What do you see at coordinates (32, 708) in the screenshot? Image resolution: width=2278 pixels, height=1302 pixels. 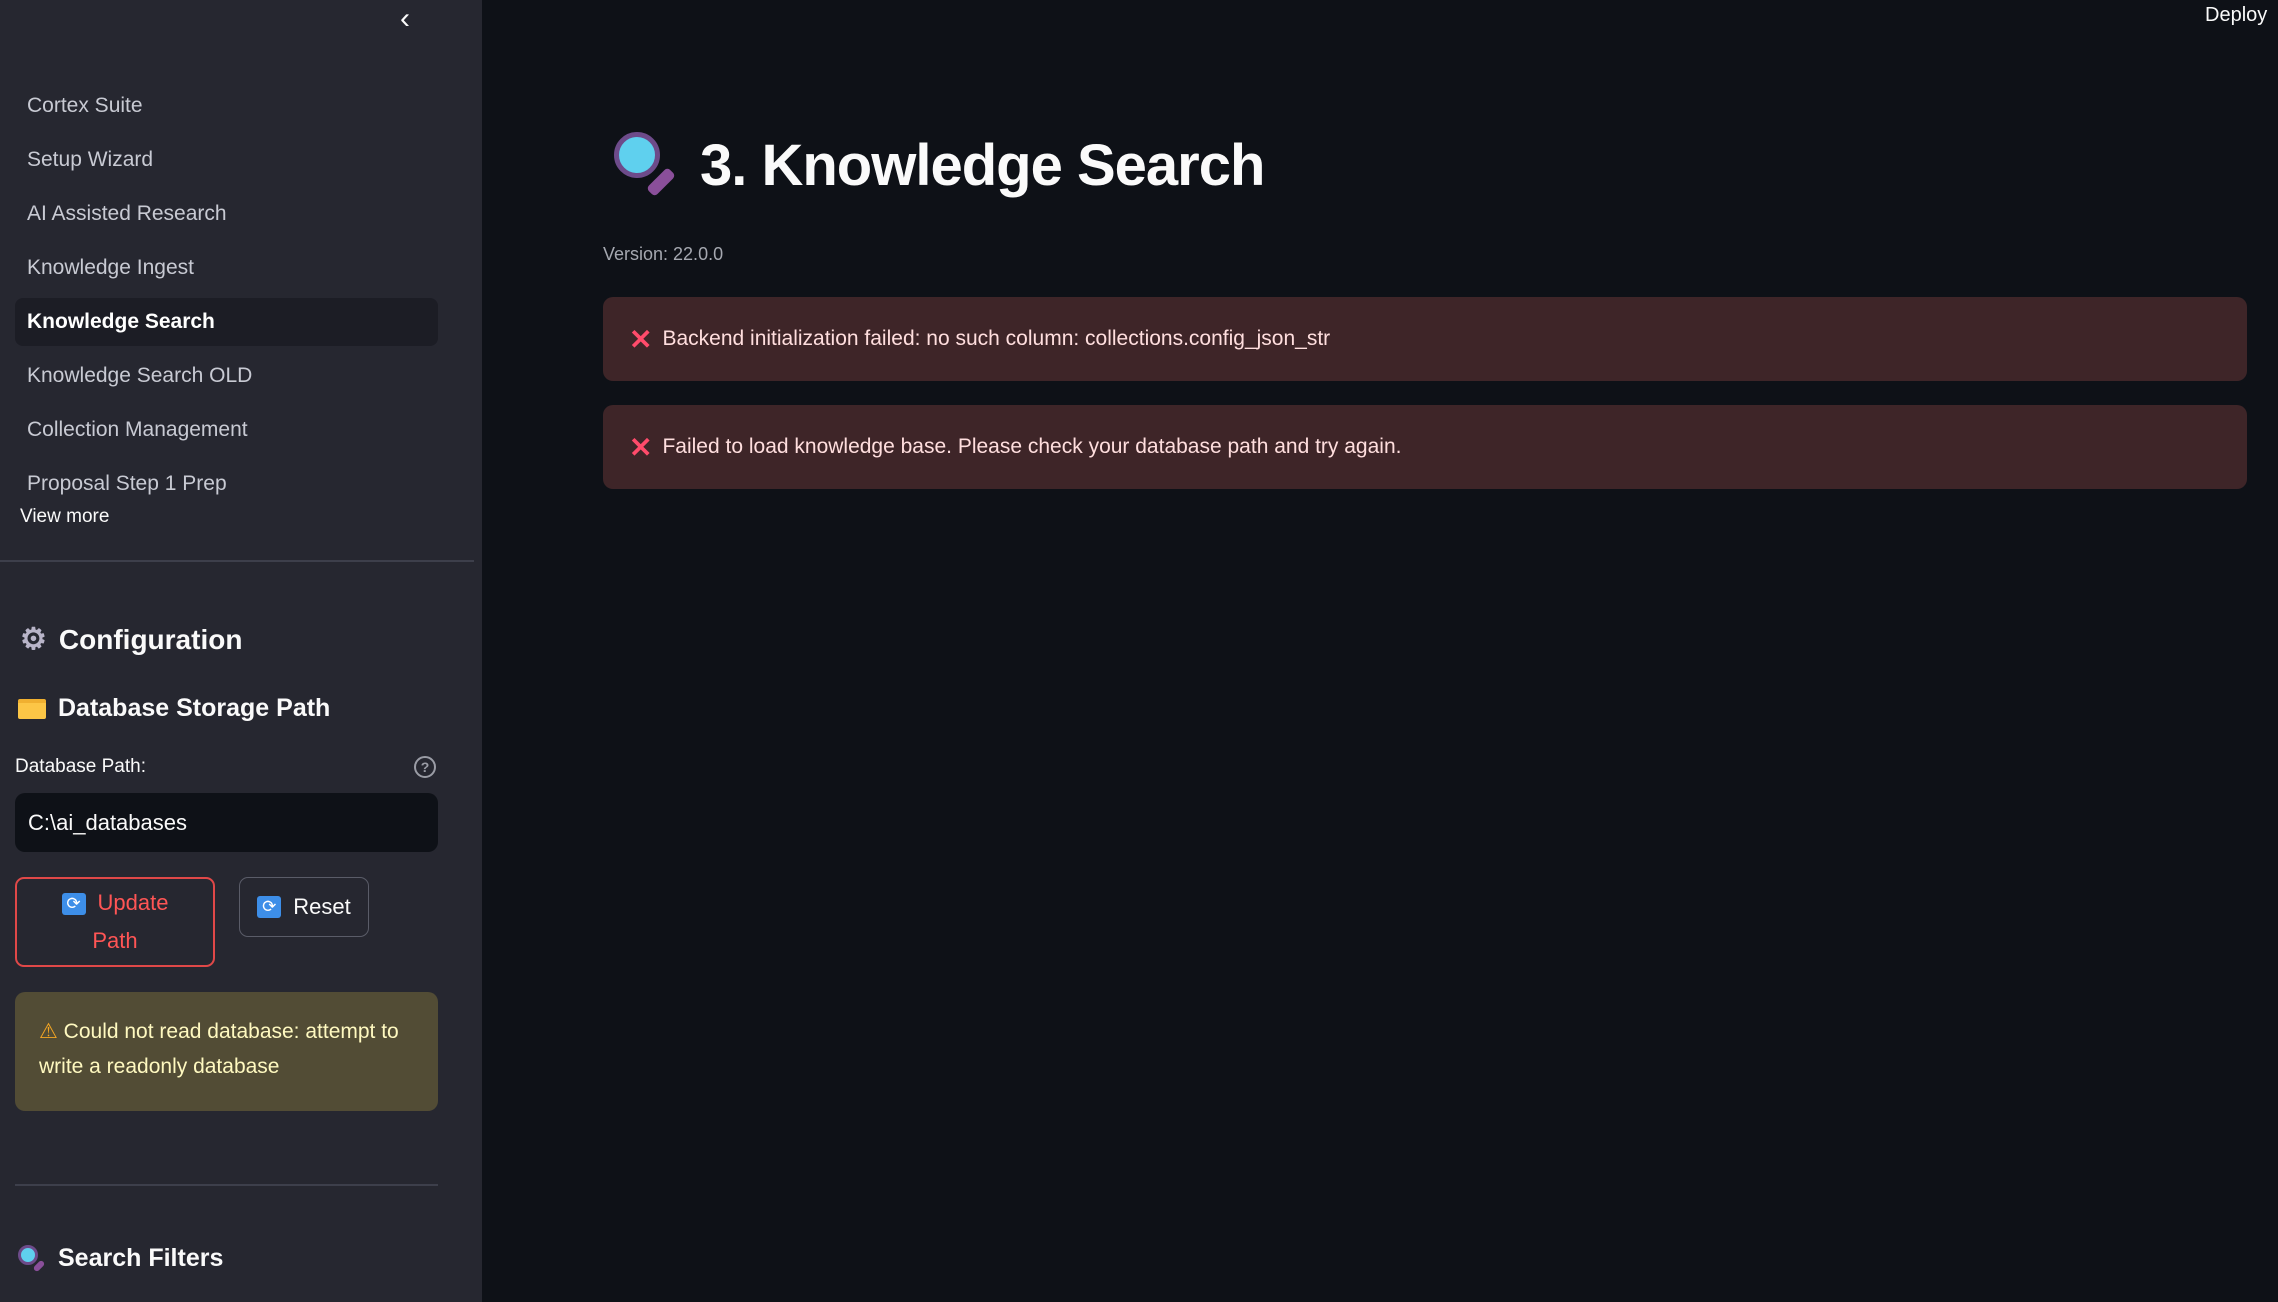 I see `folder-icon` at bounding box center [32, 708].